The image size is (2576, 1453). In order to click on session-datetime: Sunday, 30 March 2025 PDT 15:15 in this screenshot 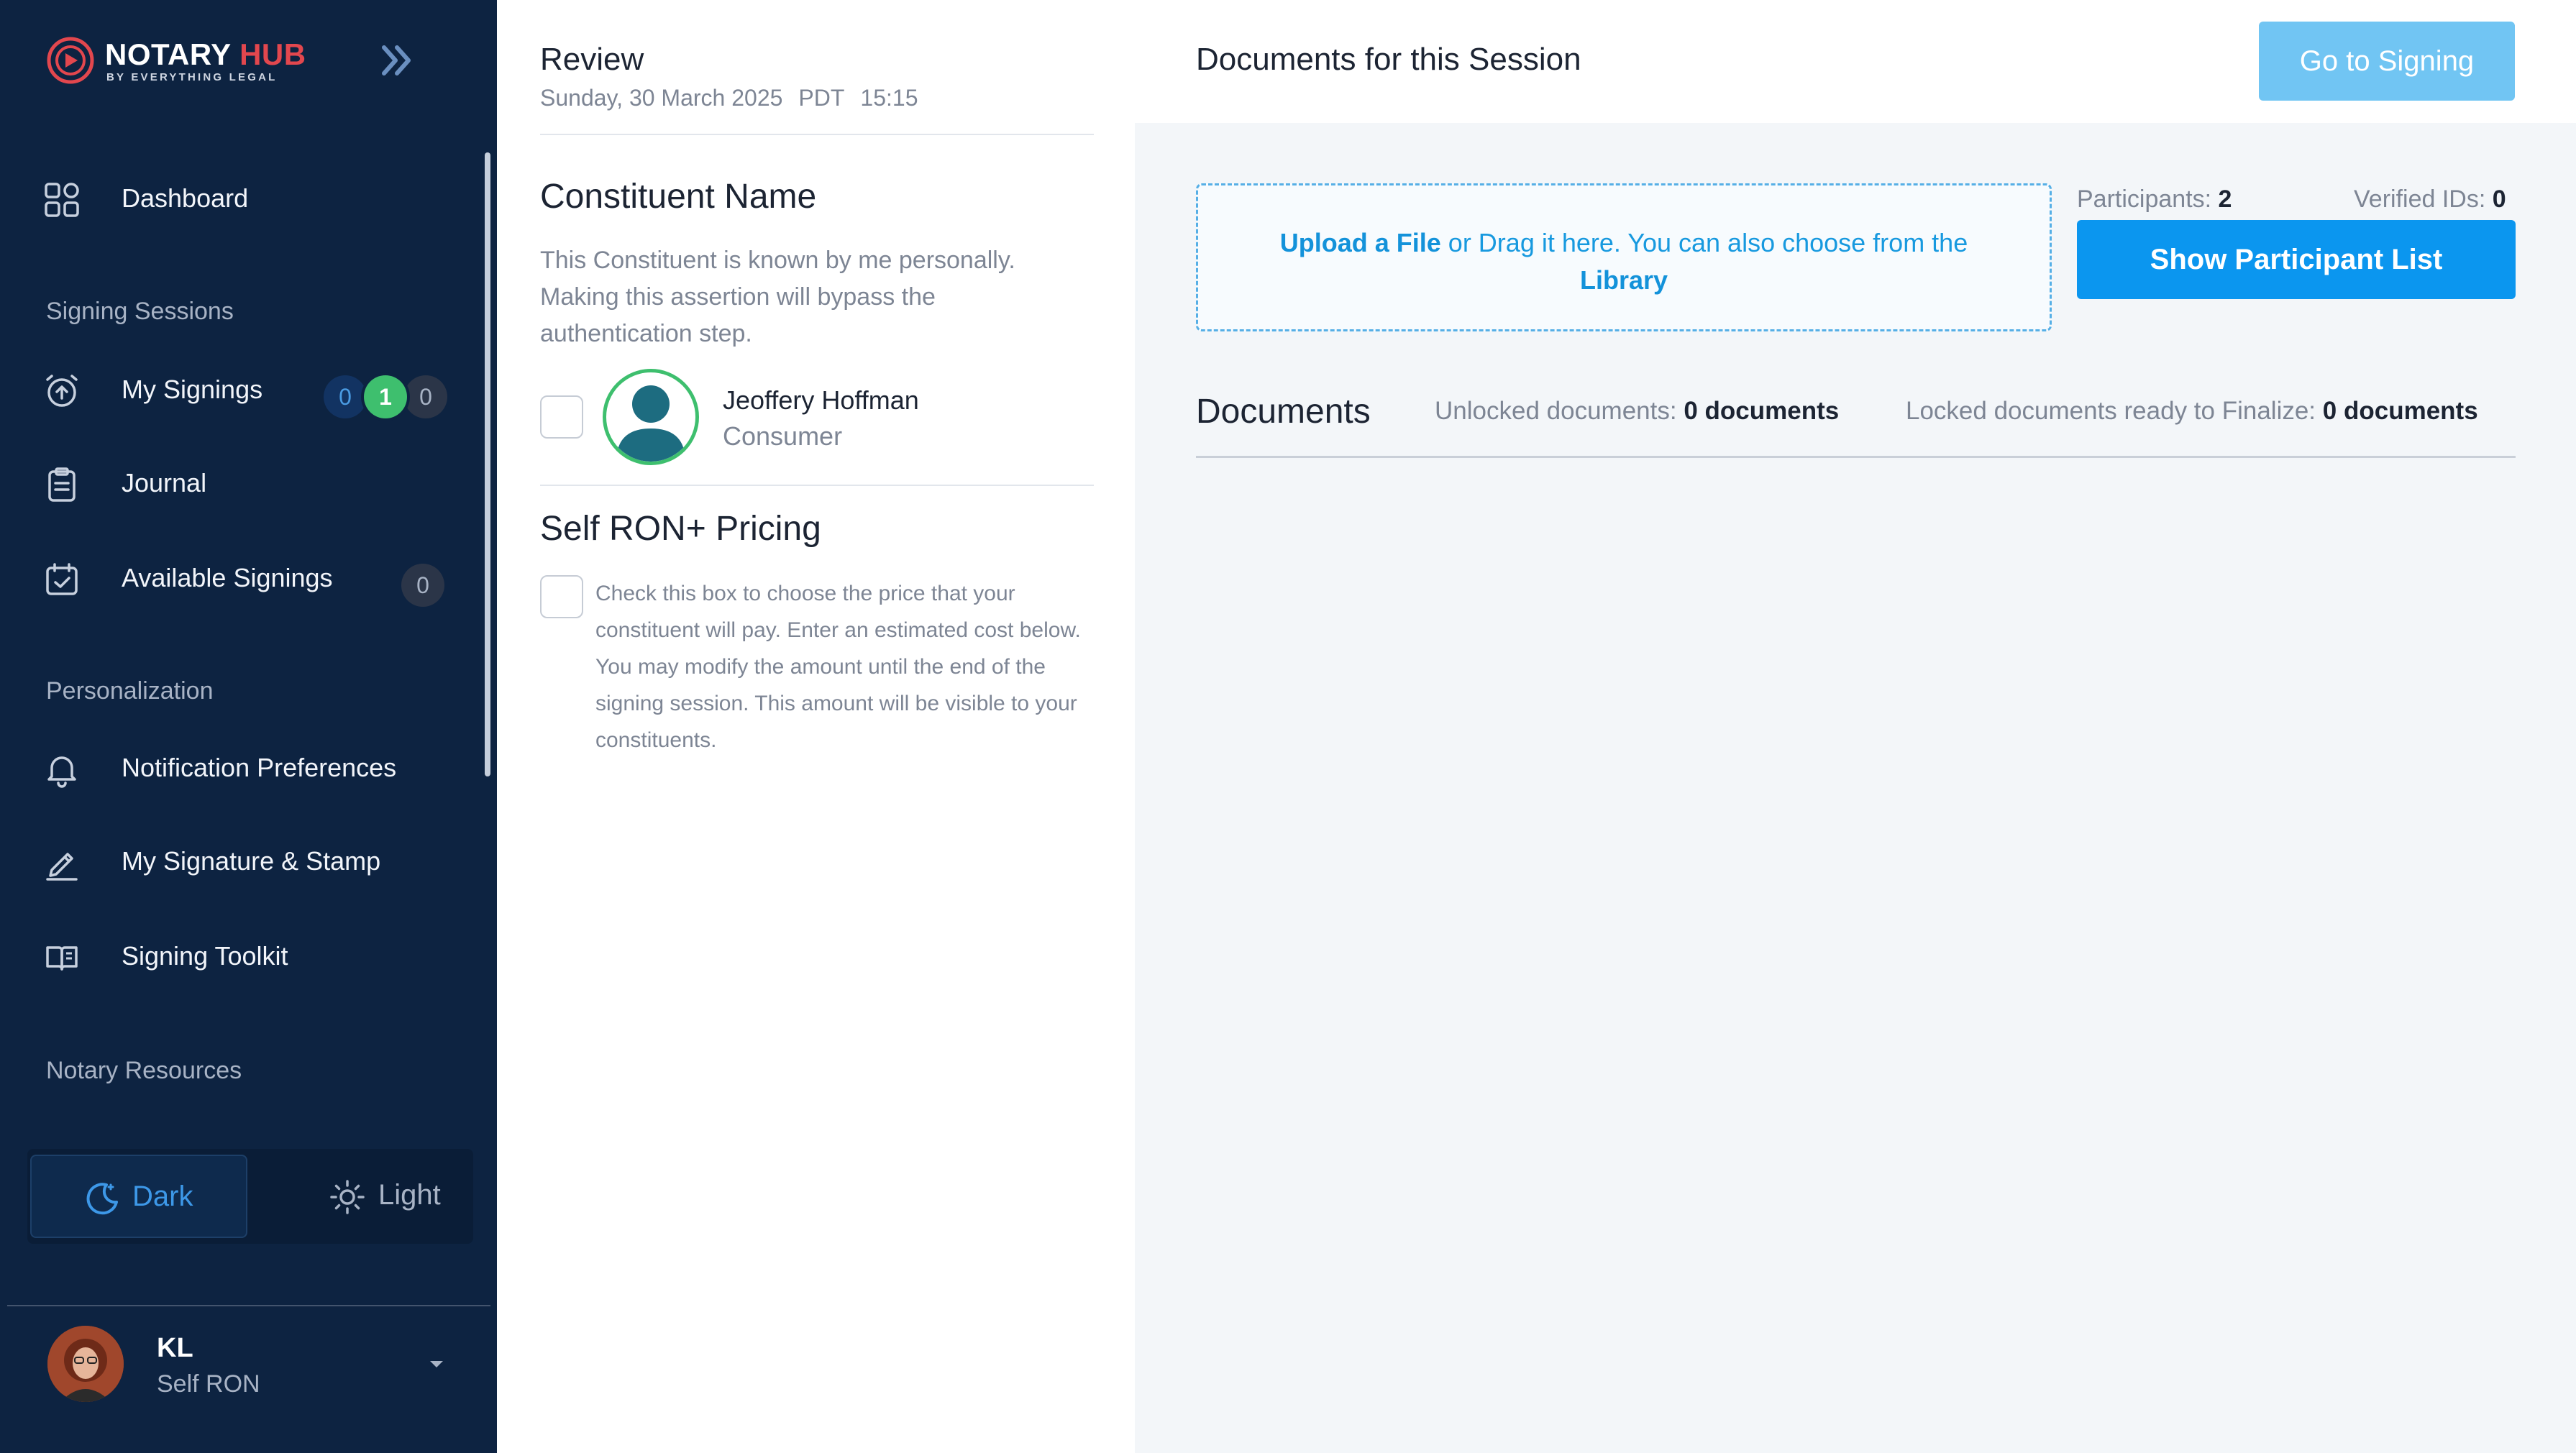, I will do `click(736, 98)`.